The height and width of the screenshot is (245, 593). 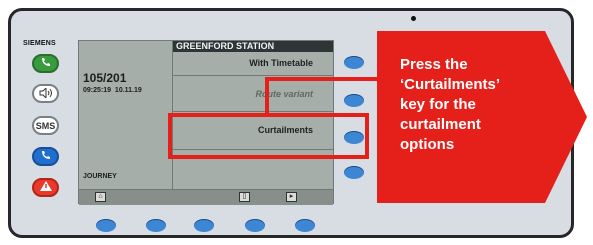 I want to click on menu-item-with-timetable: With Timetable, so click(x=281, y=63).